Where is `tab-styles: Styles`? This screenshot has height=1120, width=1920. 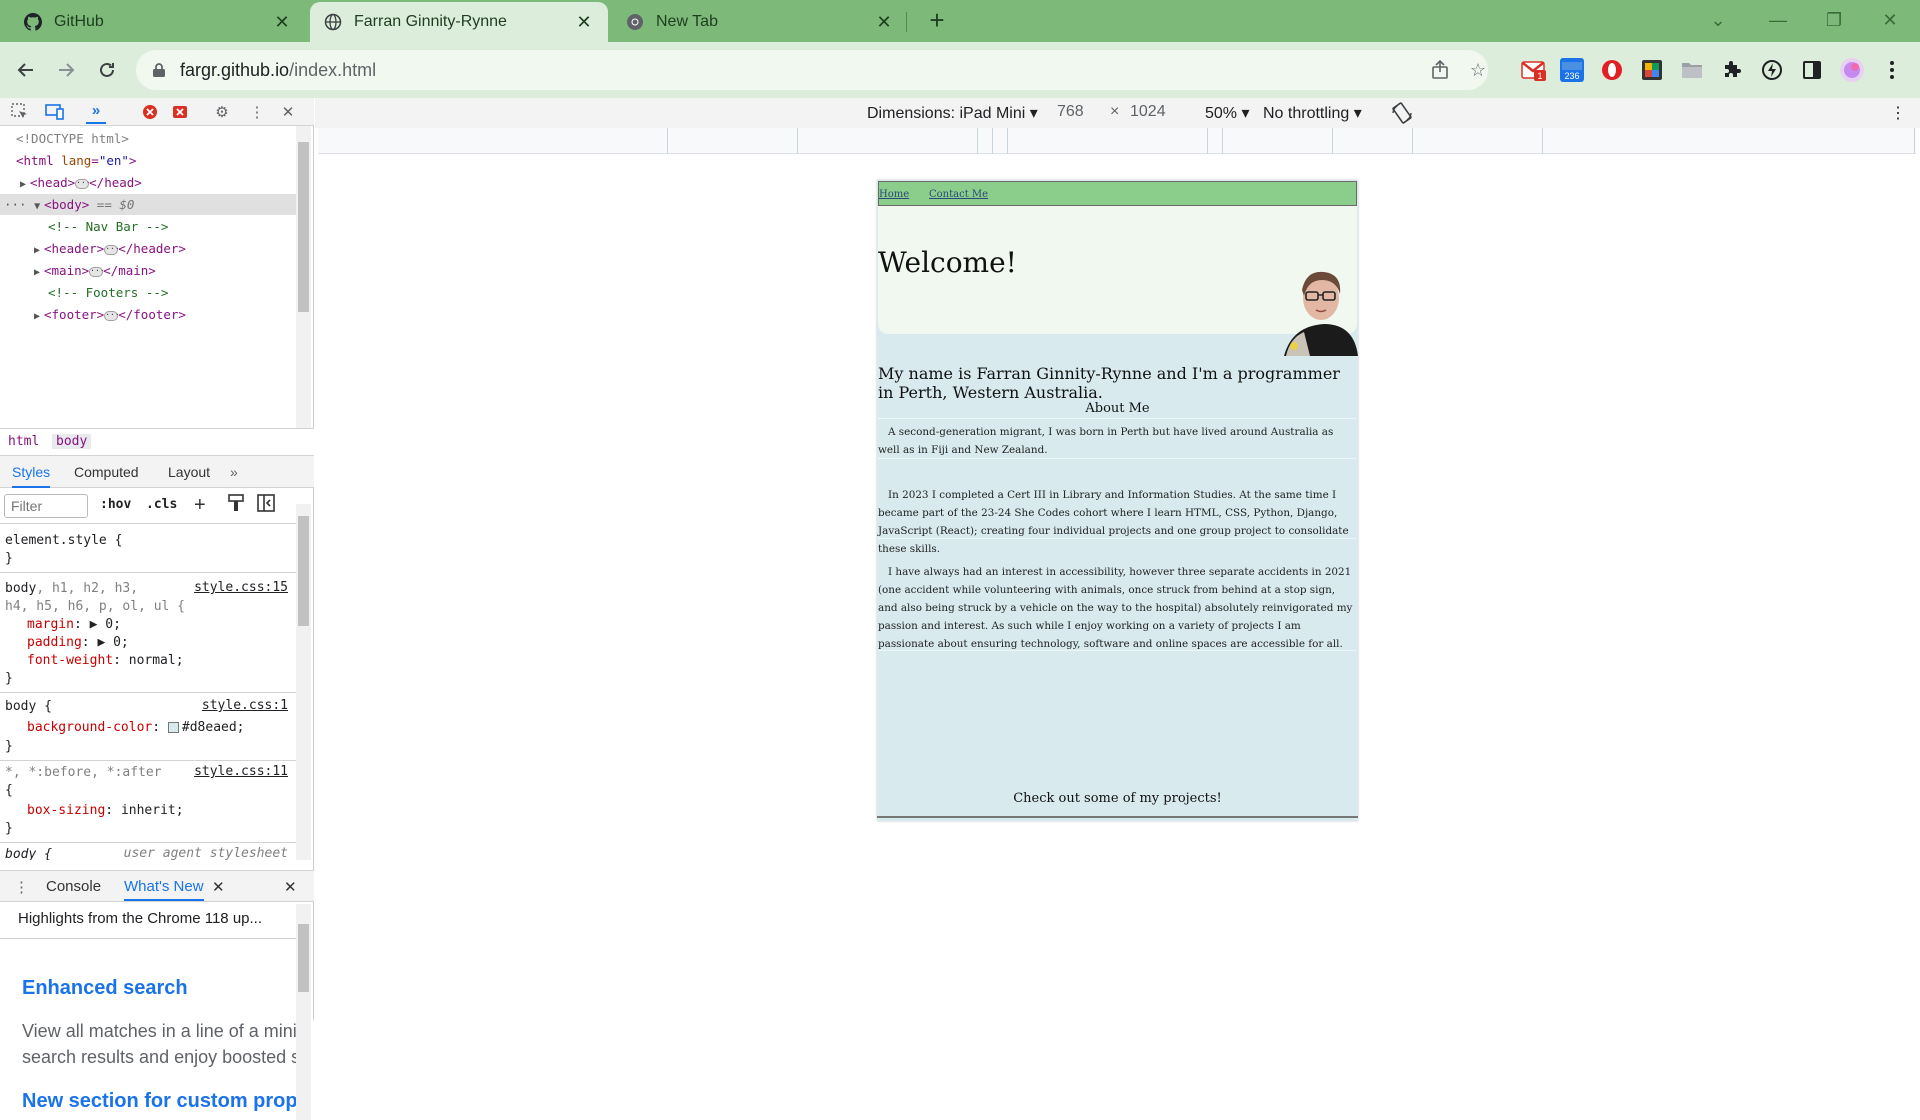 tab-styles: Styles is located at coordinates (31, 476).